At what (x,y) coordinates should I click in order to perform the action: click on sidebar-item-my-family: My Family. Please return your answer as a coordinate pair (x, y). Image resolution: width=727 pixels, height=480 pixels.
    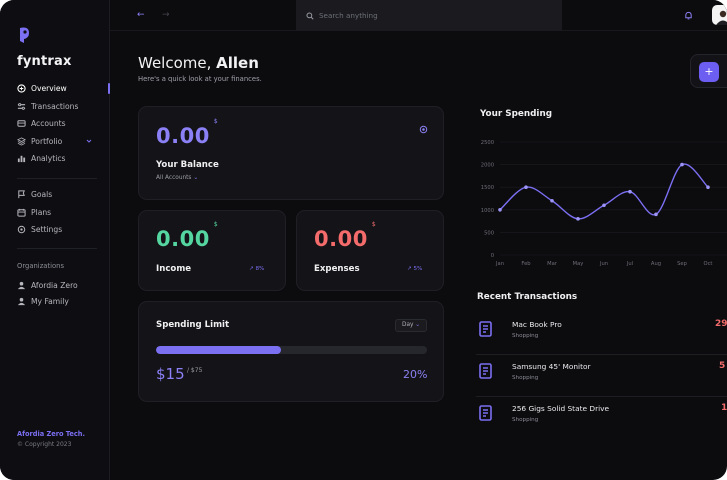
    Looking at the image, I should click on (63, 301).